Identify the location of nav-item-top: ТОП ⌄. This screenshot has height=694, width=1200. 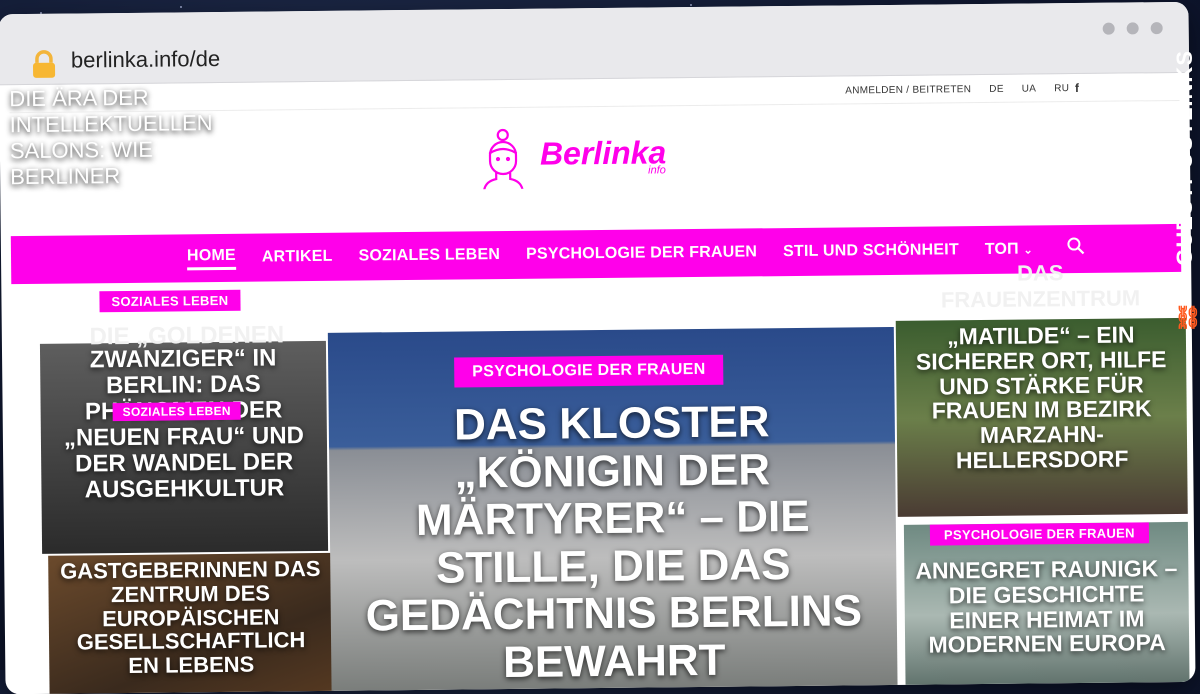
(1009, 249).